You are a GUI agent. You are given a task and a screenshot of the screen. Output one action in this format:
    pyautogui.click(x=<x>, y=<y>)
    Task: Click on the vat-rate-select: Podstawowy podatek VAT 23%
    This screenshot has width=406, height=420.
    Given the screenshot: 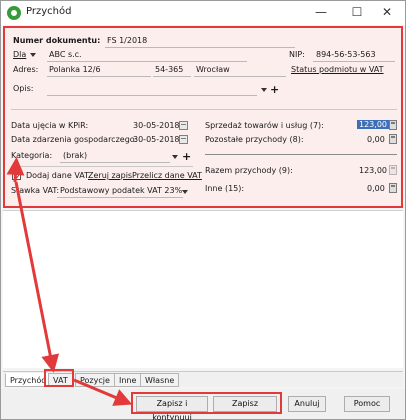 What is the action you would take?
    pyautogui.click(x=121, y=190)
    